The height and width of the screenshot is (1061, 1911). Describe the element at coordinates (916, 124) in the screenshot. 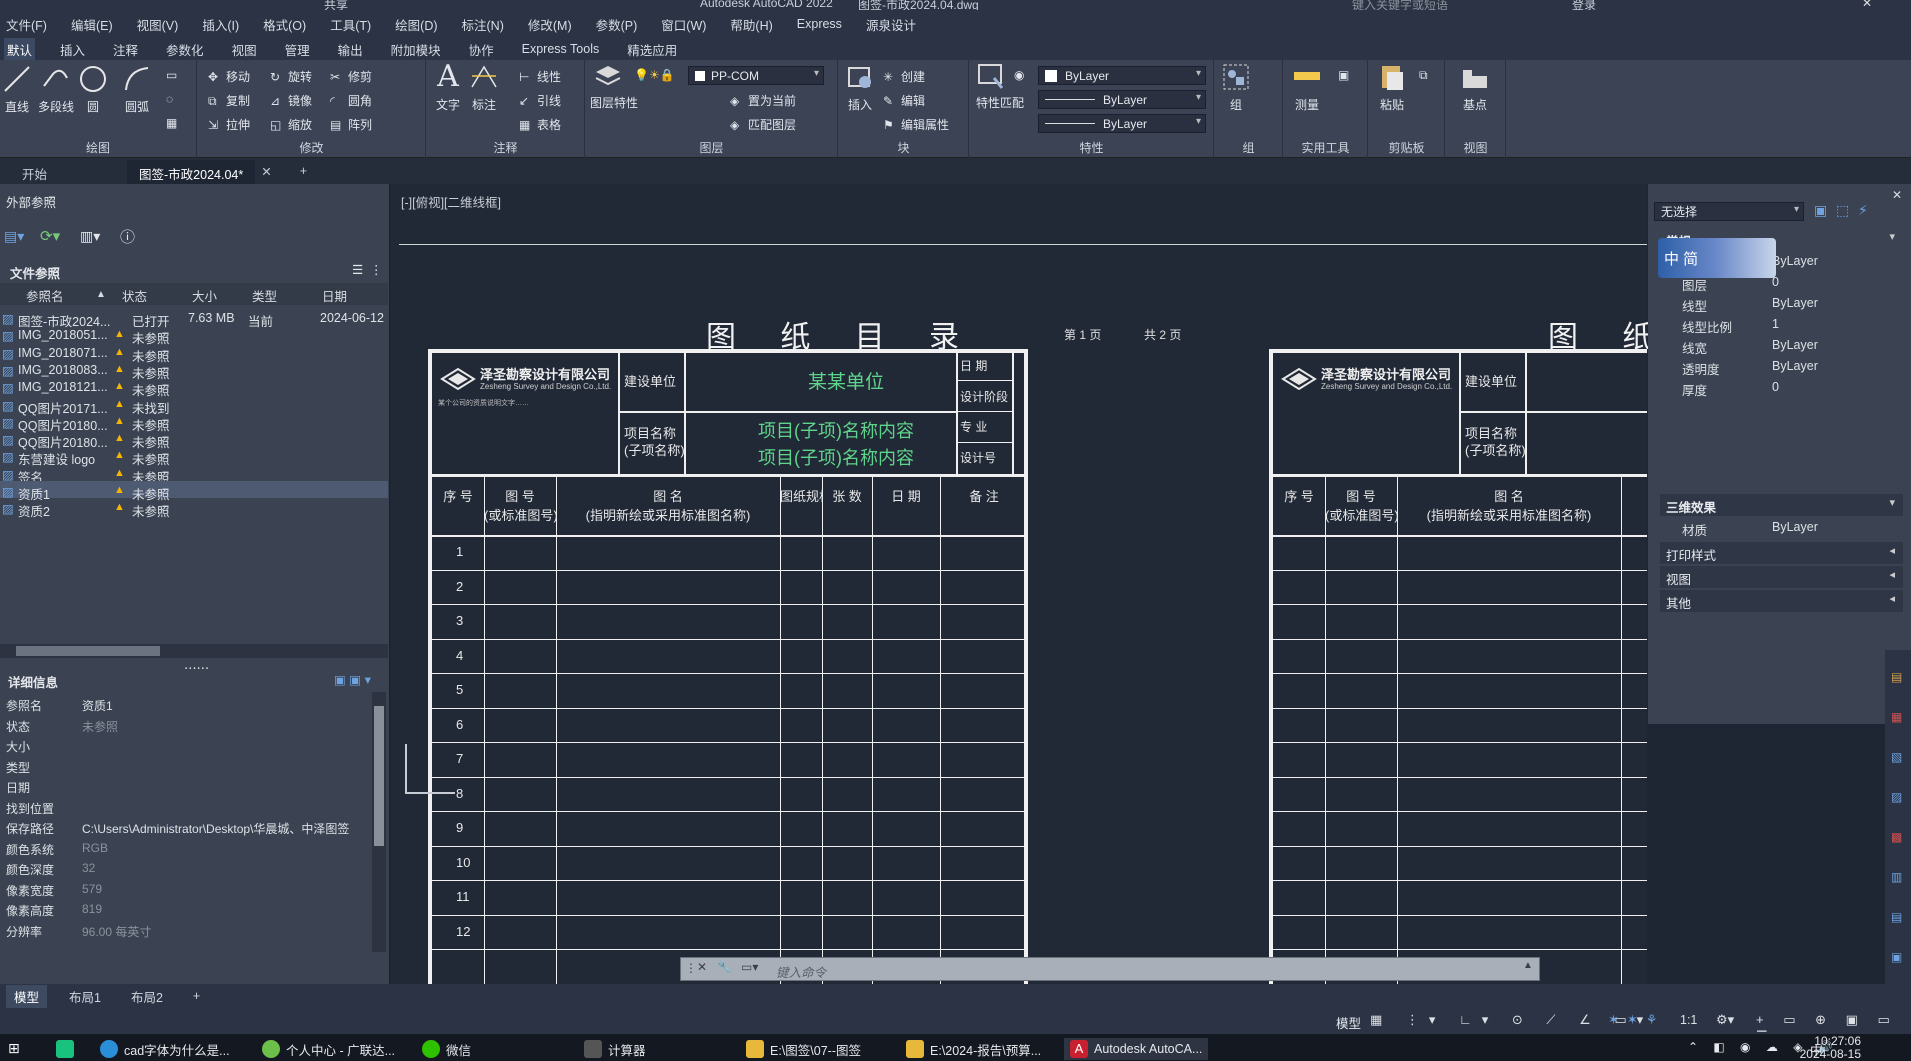

I see `edit-attributes-button: ⚑ 编辑属性` at that location.